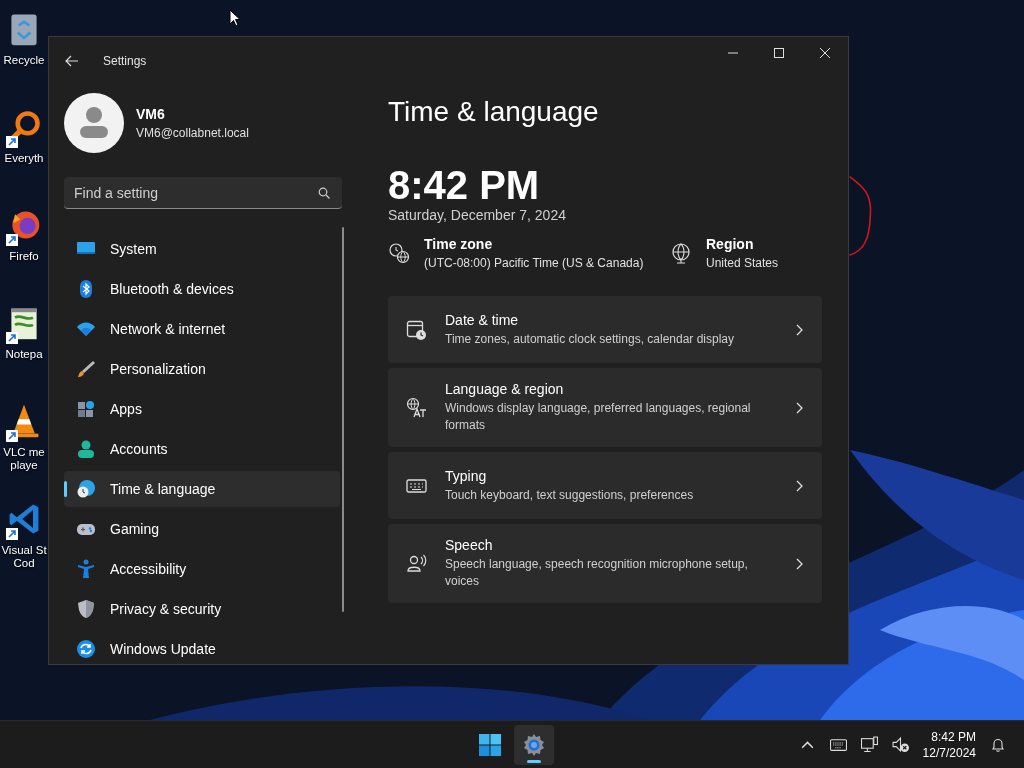 The height and width of the screenshot is (768, 1024). Describe the element at coordinates (490, 745) in the screenshot. I see `windows-logo-icon` at that location.